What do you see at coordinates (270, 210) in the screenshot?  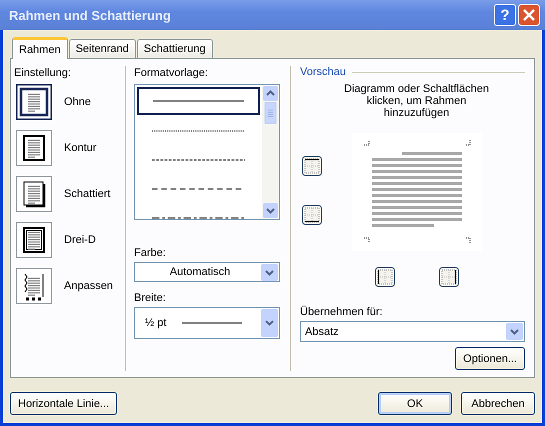 I see `scroll-down-icon` at bounding box center [270, 210].